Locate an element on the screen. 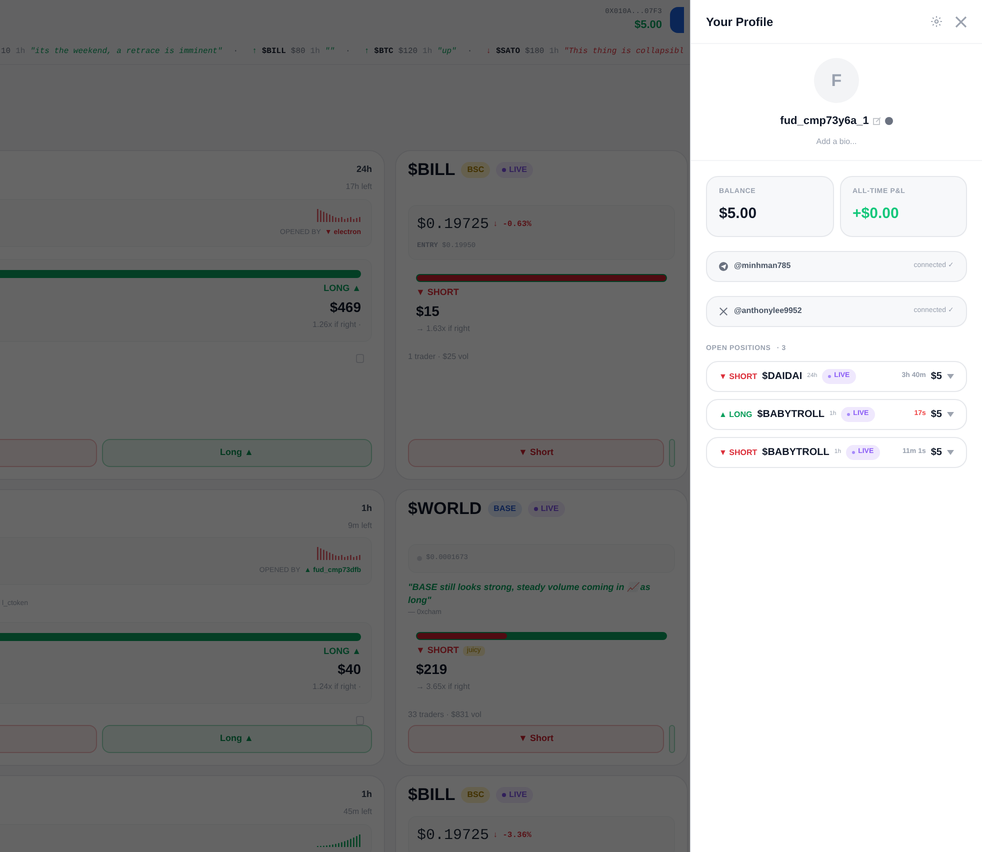 The image size is (982, 852). trend-arrow: ↓ is located at coordinates (488, 52).